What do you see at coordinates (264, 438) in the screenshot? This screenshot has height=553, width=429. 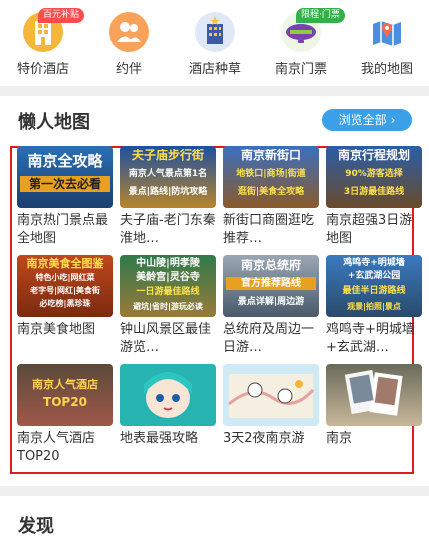 I see `card-title: 3天2夜南京游` at bounding box center [264, 438].